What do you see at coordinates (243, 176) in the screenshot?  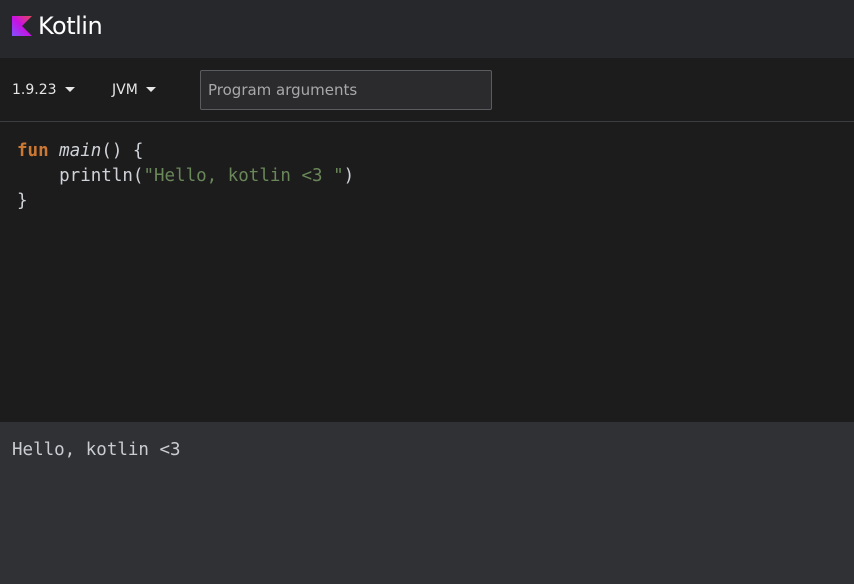 I see `code-token-str: "Hello, kotlin <3 "` at bounding box center [243, 176].